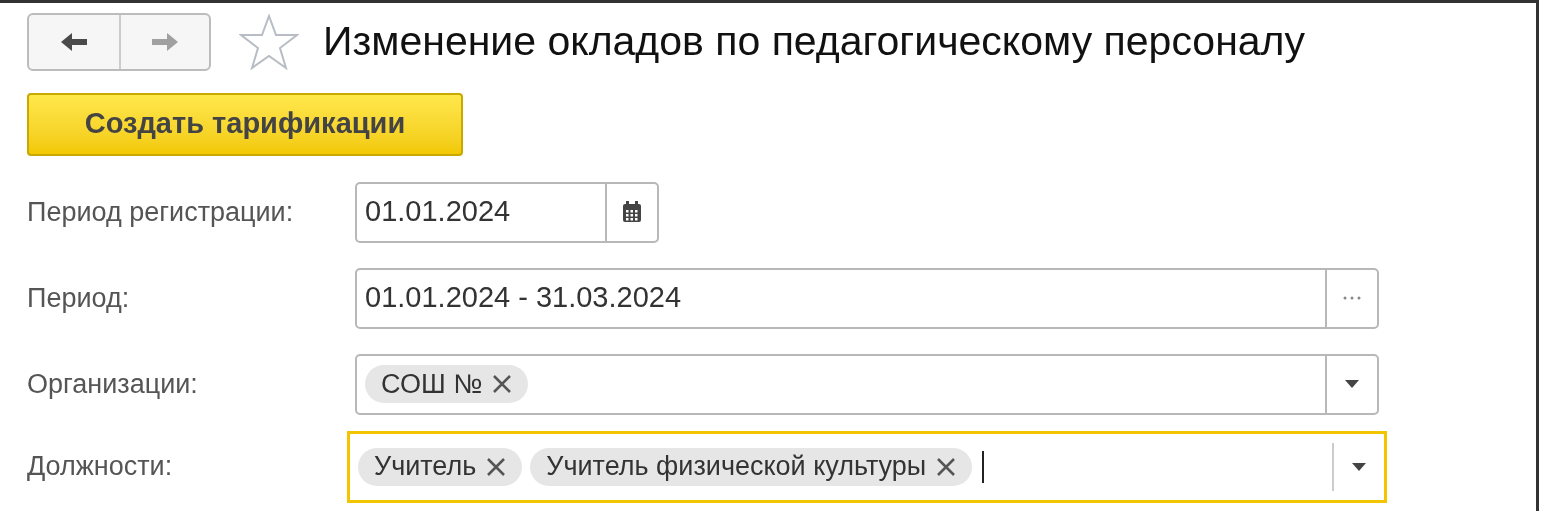  I want to click on tag-label: Учитель физической культуры, so click(736, 467).